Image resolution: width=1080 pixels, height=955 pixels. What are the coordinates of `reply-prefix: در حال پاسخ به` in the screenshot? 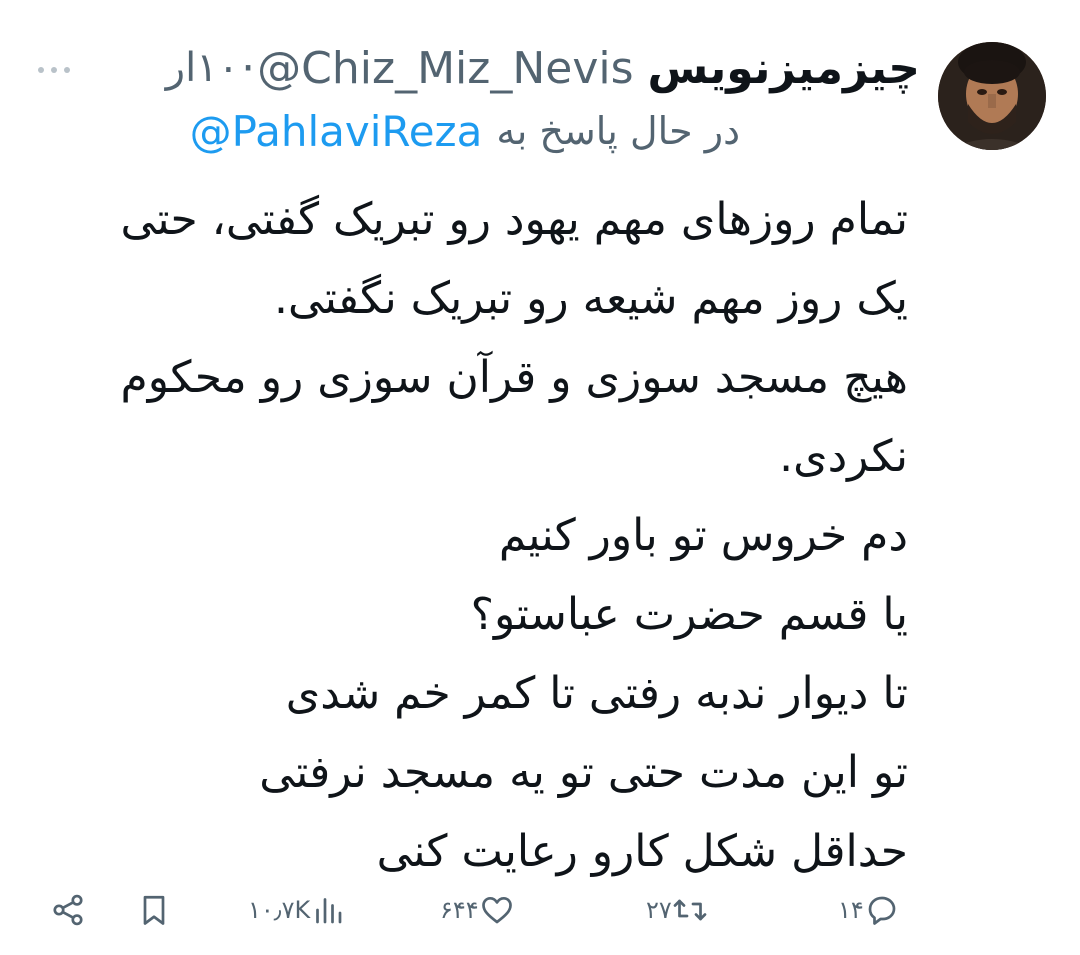 It's located at (618, 131).